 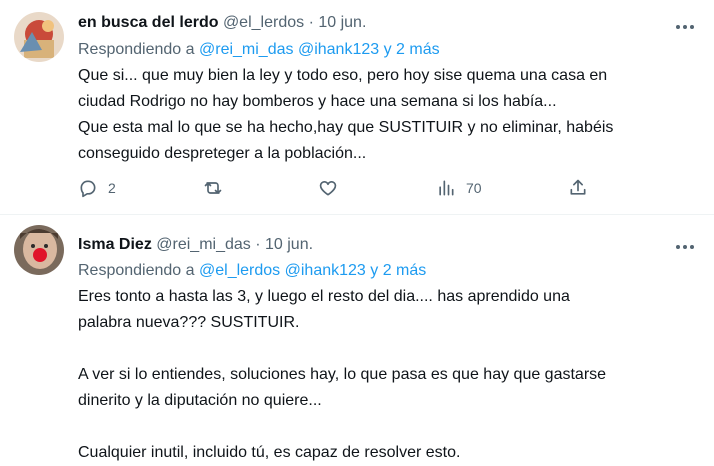 I want to click on display-name: Isma Diez, so click(x=115, y=244).